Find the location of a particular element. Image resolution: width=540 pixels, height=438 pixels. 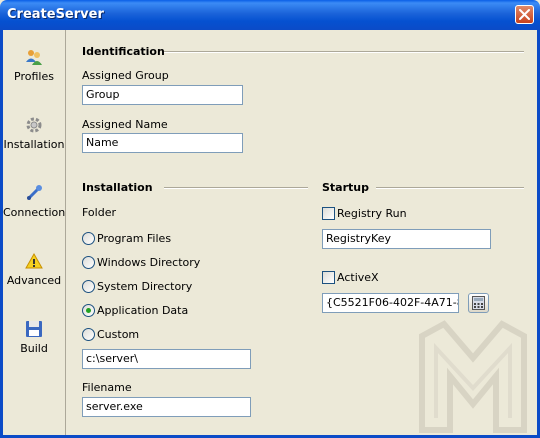

sidebar-item-installation: Installation is located at coordinates (34, 133).